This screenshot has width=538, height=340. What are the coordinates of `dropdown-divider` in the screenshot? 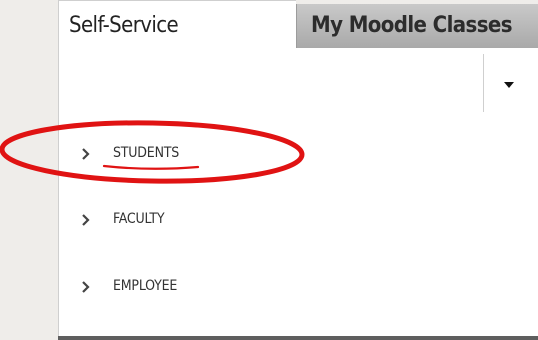 It's located at (483, 83).